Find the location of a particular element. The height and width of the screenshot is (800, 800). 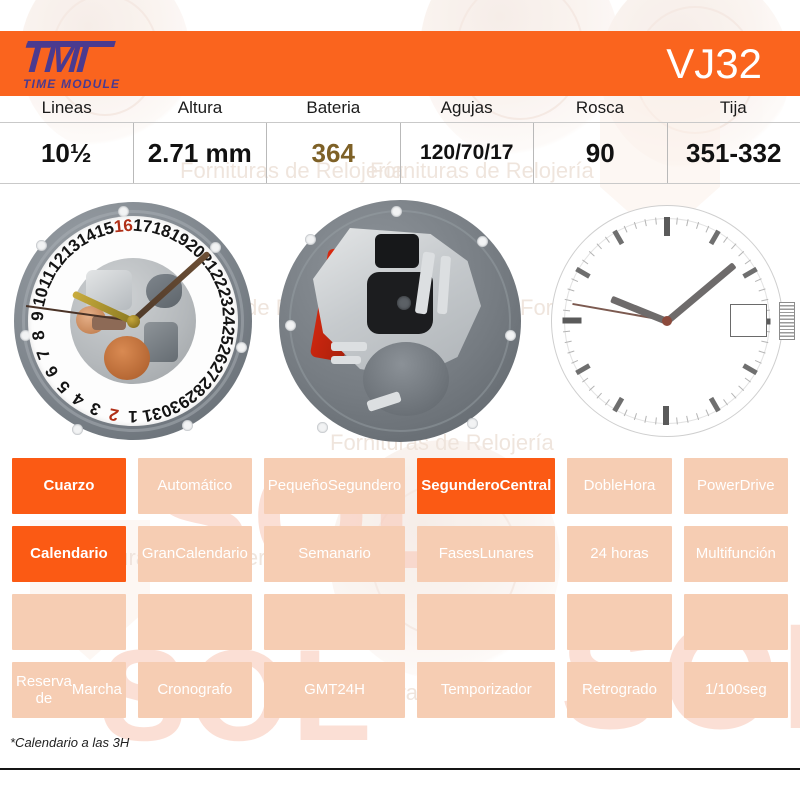

feature-tag-label: Semanario is located at coordinates (334, 554).